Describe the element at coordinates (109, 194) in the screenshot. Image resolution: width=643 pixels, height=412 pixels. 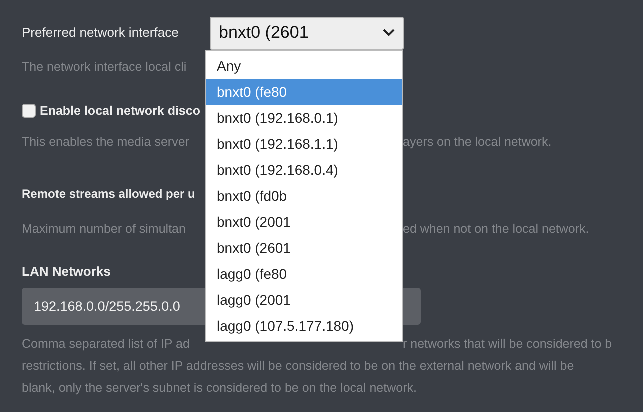
I see `field-label: Remote streams allowed per u` at that location.